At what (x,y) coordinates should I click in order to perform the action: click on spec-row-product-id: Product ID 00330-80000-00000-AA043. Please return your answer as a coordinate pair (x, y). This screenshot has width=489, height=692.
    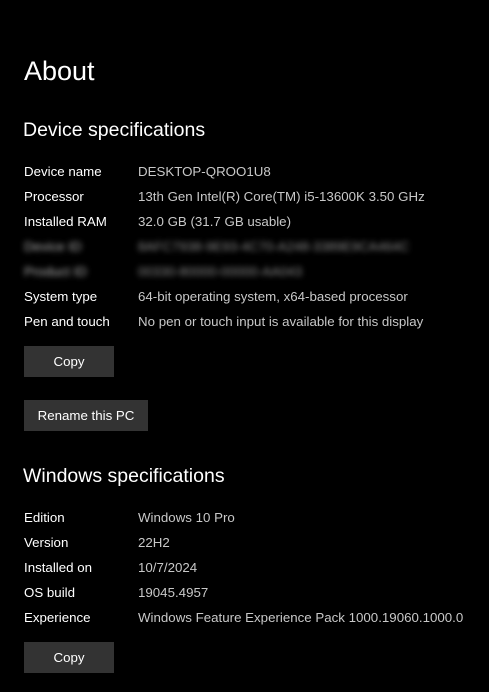
    Looking at the image, I should click on (254, 271).